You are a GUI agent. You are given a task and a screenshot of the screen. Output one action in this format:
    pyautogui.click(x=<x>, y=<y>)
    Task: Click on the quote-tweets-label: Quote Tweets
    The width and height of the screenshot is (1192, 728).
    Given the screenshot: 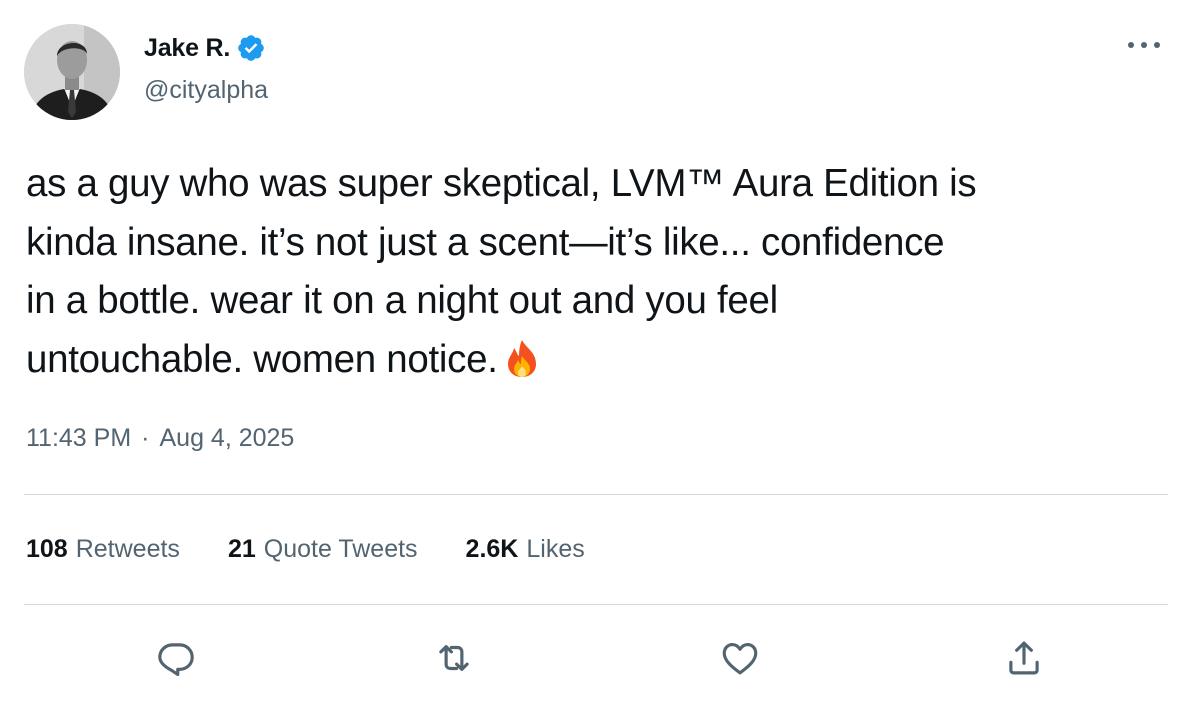 What is the action you would take?
    pyautogui.click(x=340, y=549)
    